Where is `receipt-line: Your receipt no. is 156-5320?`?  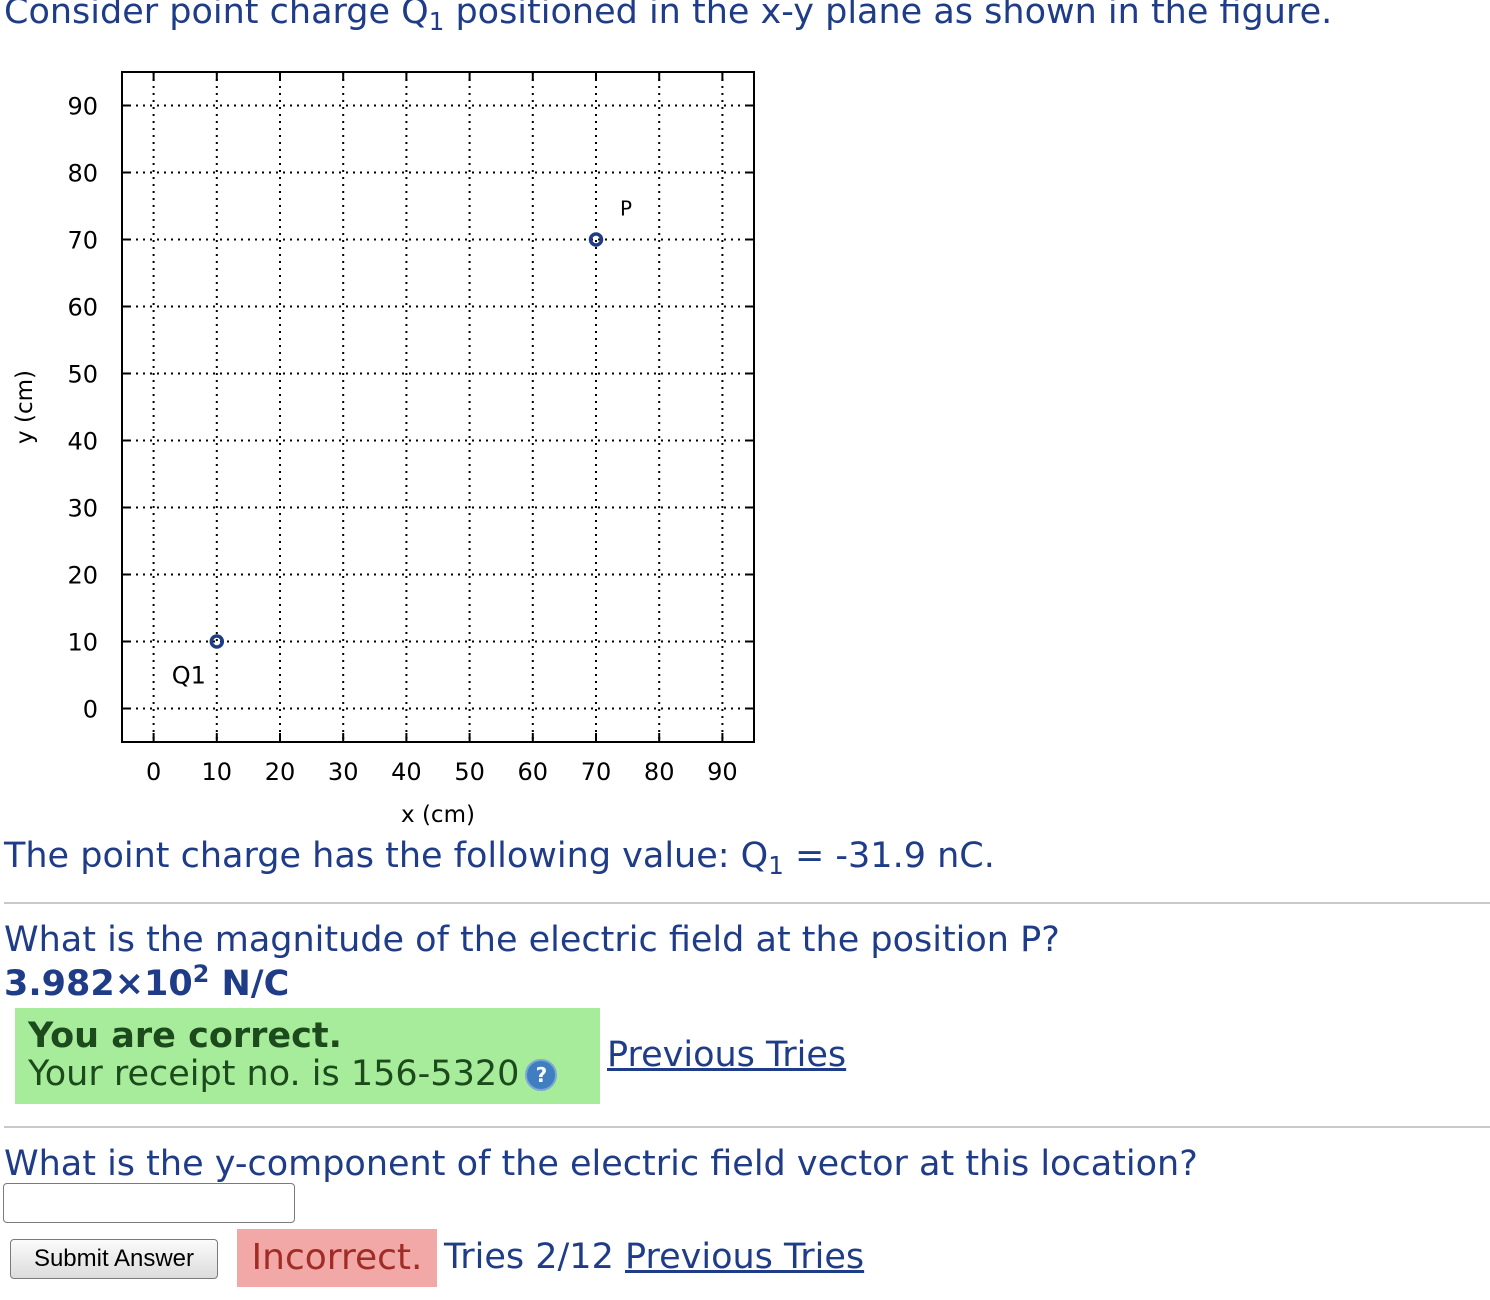 receipt-line: Your receipt no. is 156-5320? is located at coordinates (314, 1074).